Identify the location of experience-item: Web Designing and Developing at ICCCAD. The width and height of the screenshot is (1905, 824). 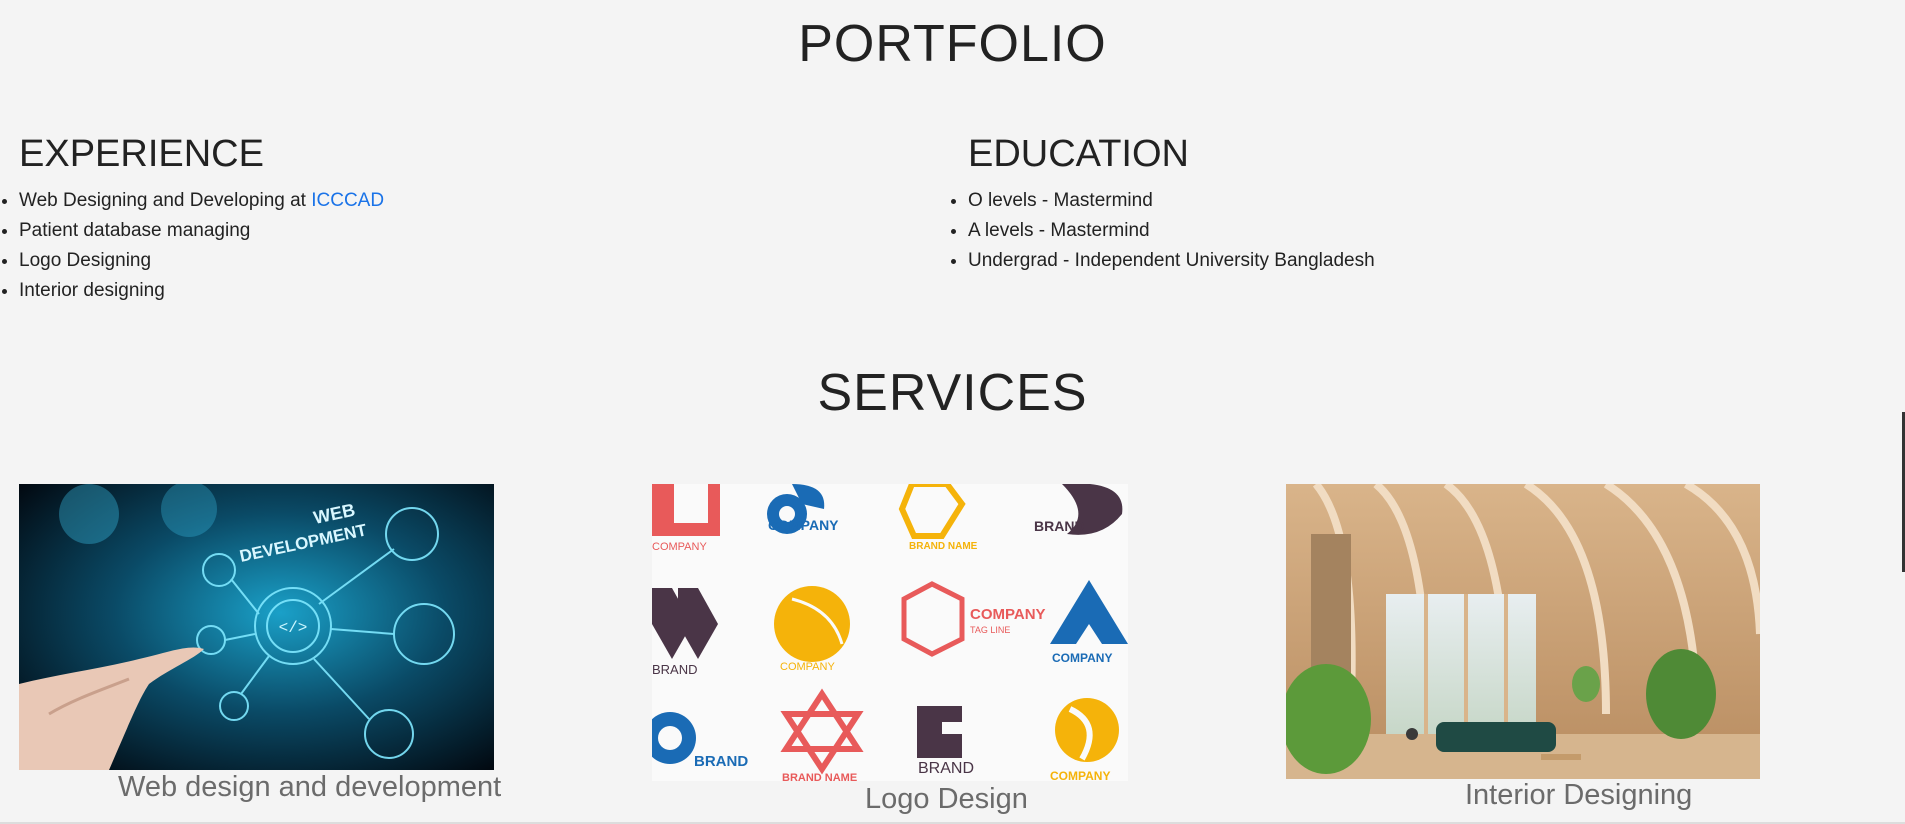
(201, 201).